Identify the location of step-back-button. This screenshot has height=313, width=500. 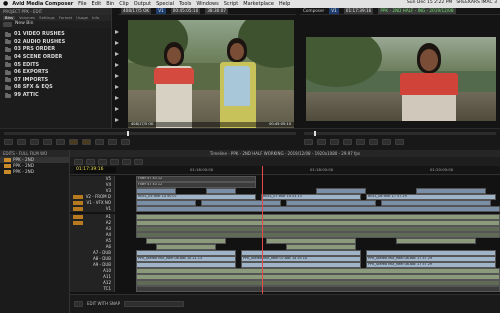
(34, 142).